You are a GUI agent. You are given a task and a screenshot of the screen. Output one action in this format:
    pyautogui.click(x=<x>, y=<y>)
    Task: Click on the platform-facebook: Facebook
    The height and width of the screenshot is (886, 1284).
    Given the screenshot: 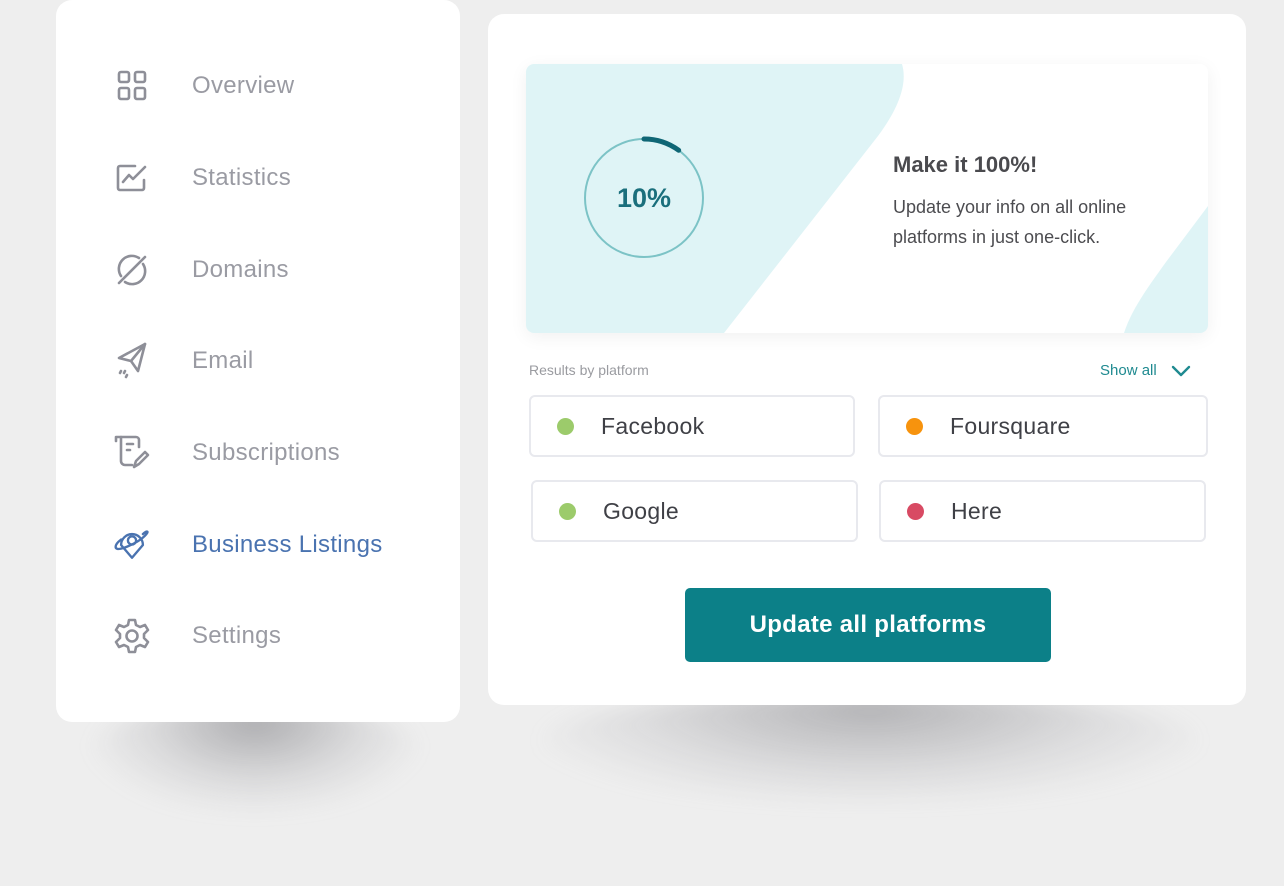 What is the action you would take?
    pyautogui.click(x=692, y=426)
    